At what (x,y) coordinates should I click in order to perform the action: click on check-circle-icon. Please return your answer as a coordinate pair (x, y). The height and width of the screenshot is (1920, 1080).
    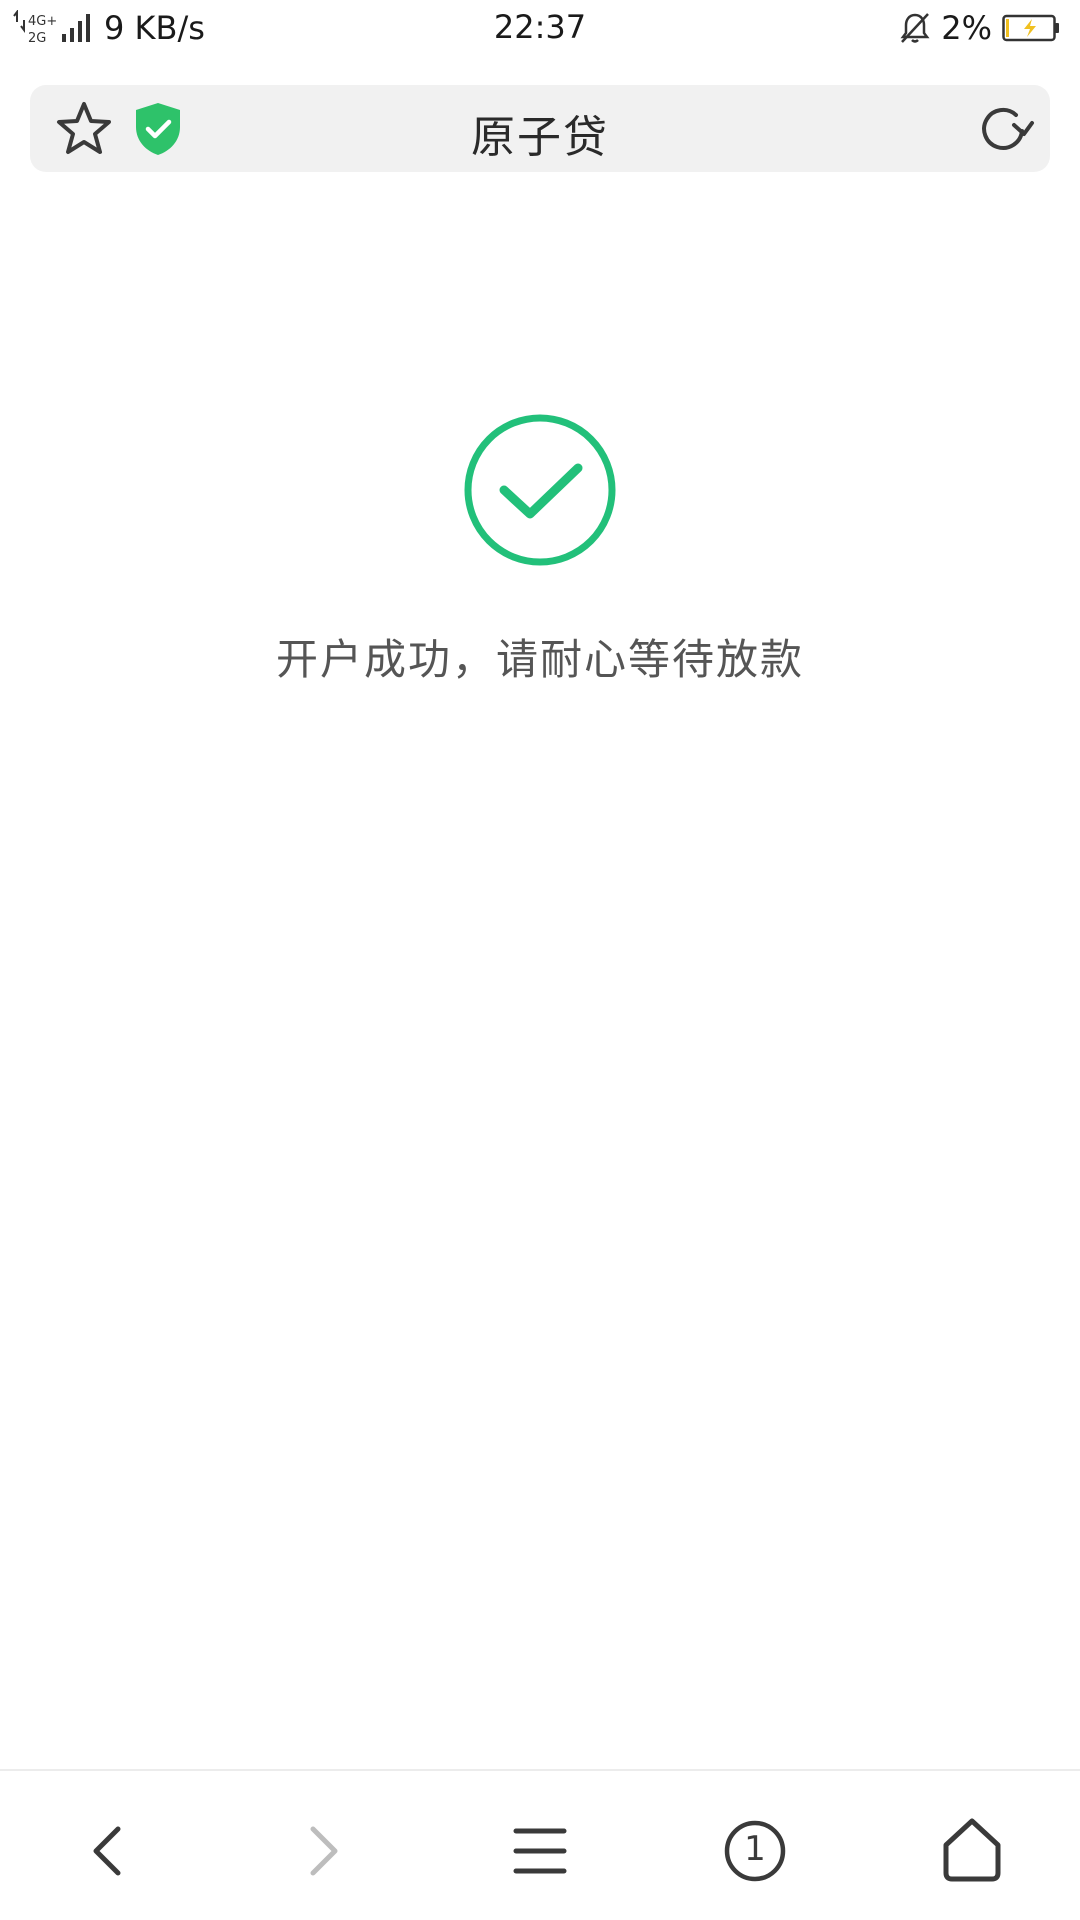
    Looking at the image, I should click on (540, 490).